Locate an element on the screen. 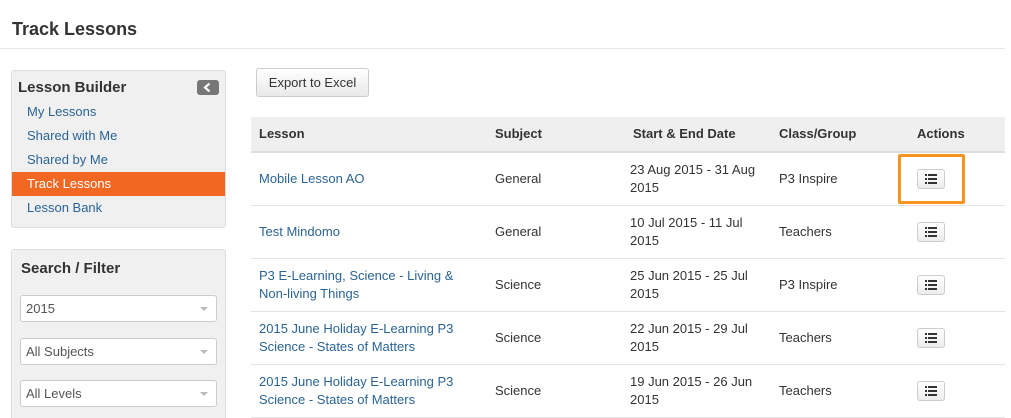 The height and width of the screenshot is (418, 1011). nav-item-track-lessons: Track Lessons is located at coordinates (118, 184).